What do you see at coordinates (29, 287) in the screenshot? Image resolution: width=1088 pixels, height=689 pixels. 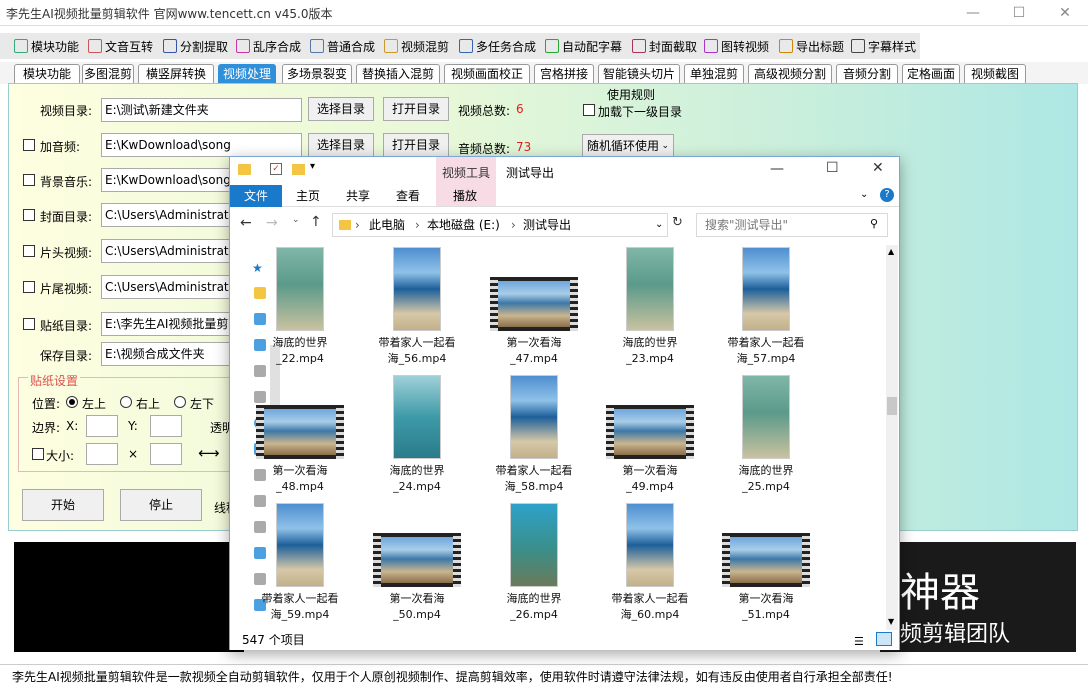 I see `tail-checkbox` at bounding box center [29, 287].